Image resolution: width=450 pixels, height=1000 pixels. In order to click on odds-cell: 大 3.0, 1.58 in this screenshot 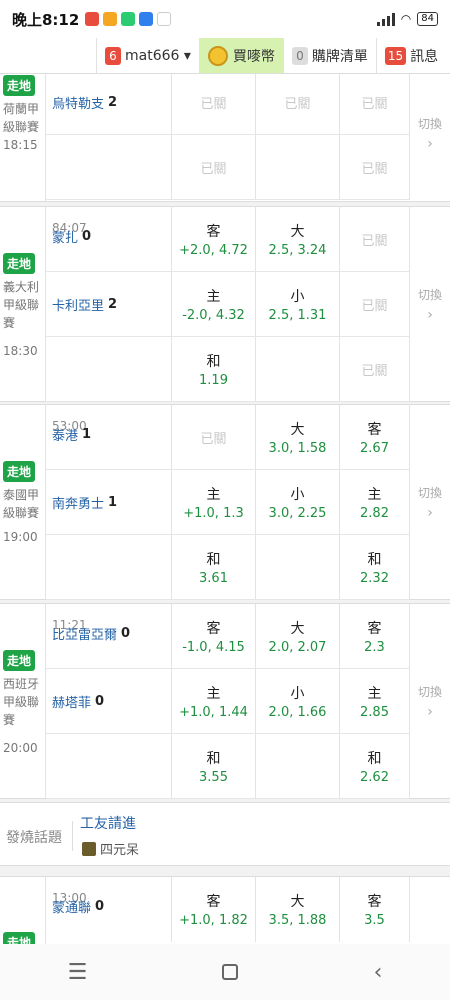, I will do `click(298, 437)`.